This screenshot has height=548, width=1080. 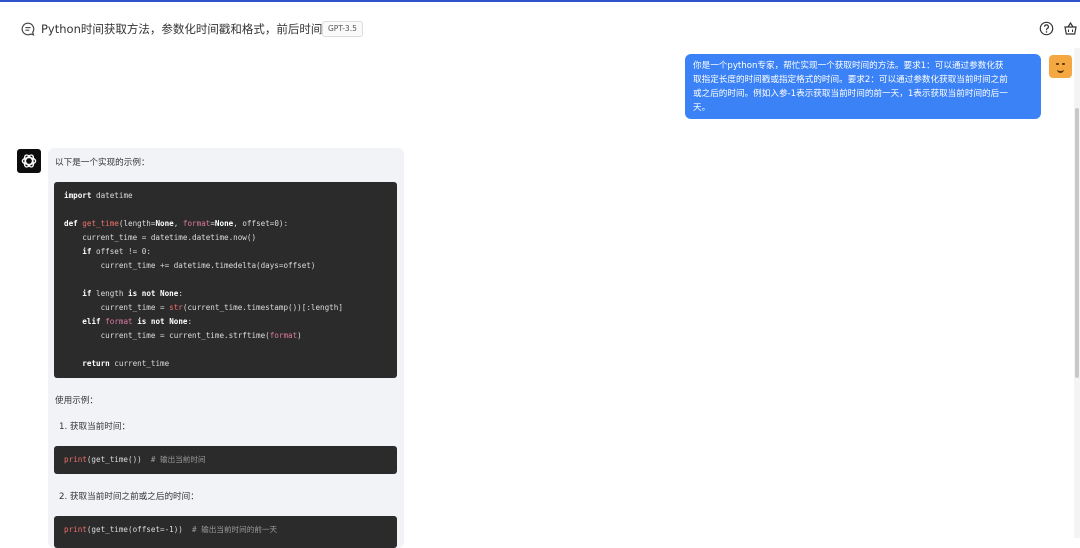 What do you see at coordinates (137, 321) in the screenshot?
I see `code-line: elif format is not None:` at bounding box center [137, 321].